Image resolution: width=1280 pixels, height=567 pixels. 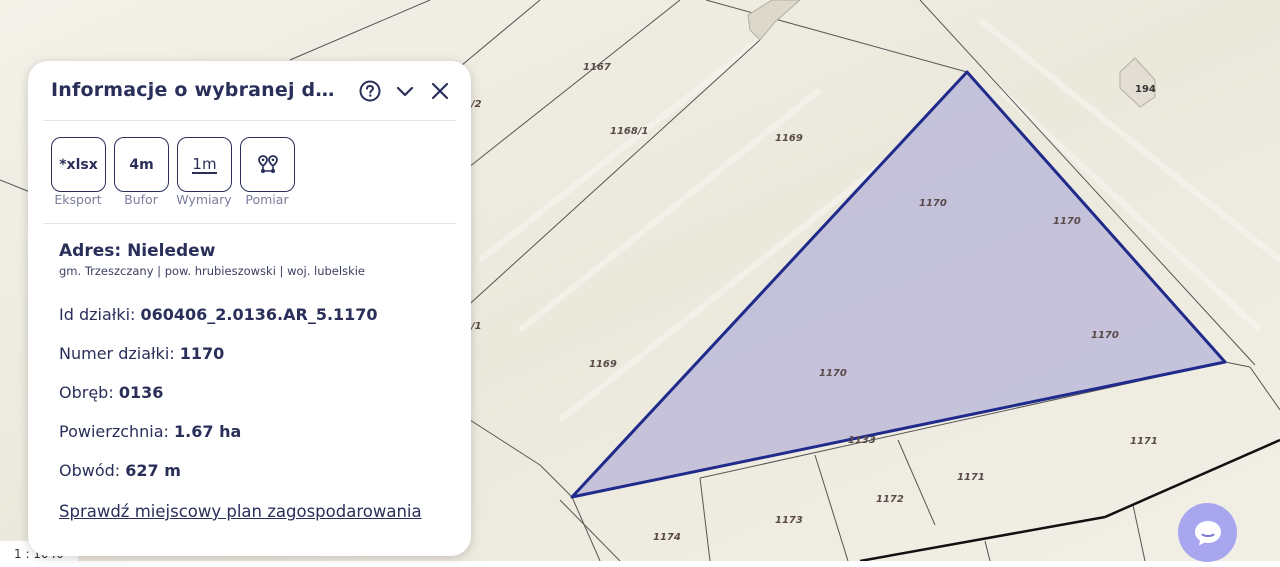 I want to click on chevron-down-icon, so click(x=405, y=91).